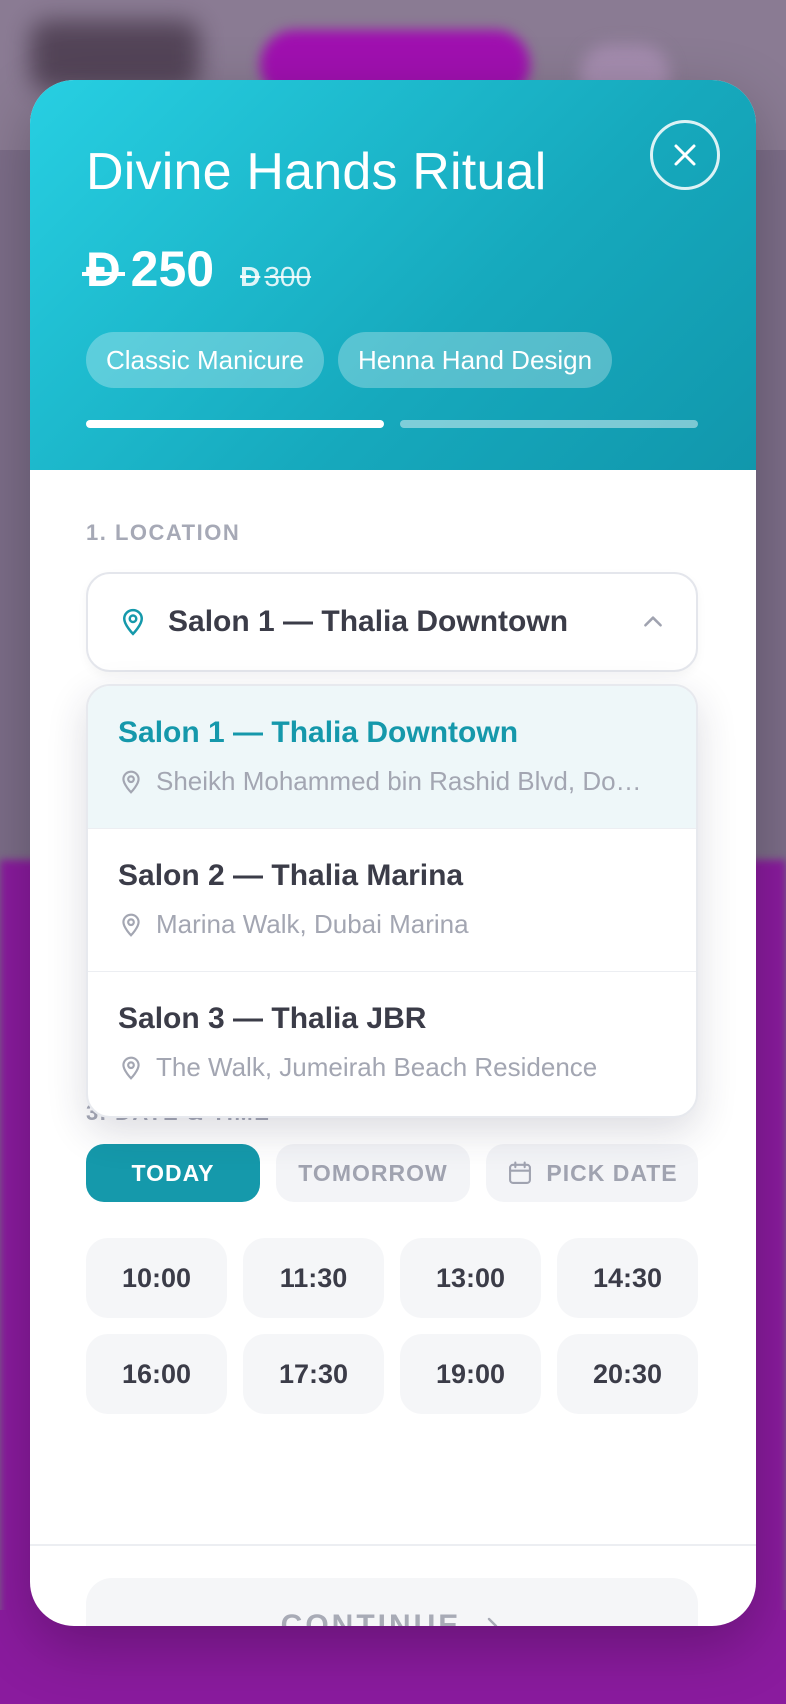 This screenshot has width=786, height=1704. Describe the element at coordinates (470, 1278) in the screenshot. I see `time-slot: 13:00` at that location.